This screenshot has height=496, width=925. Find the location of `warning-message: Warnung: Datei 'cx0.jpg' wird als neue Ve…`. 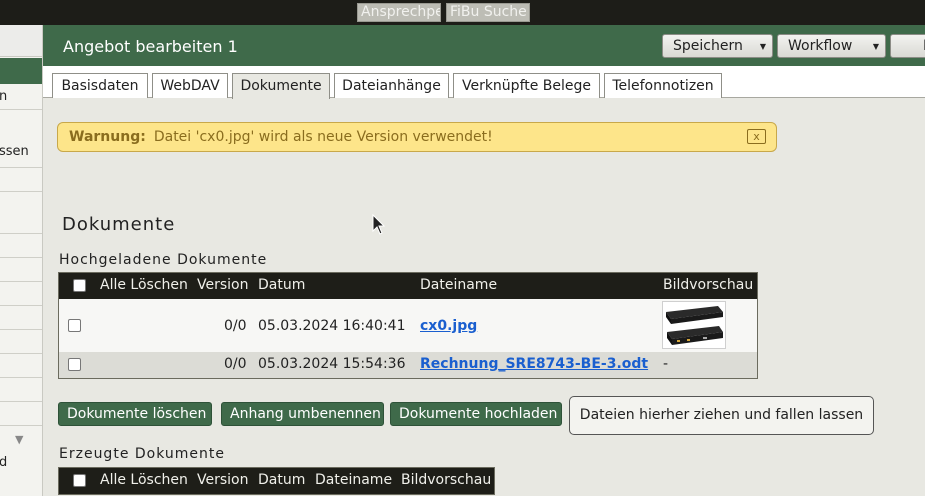

warning-message: Warnung: Datei 'cx0.jpg' wird als neue Ve… is located at coordinates (417, 137).